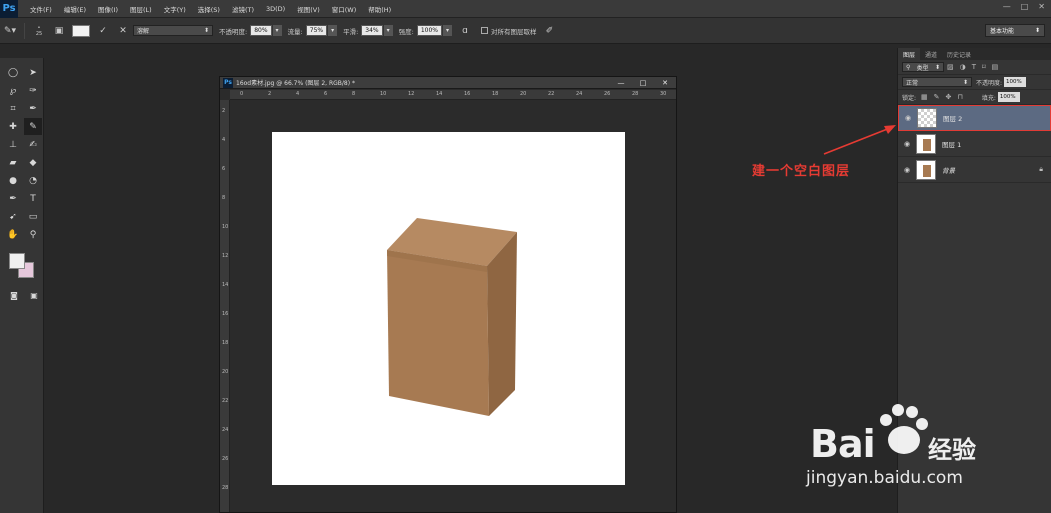 The image size is (1051, 513). I want to click on workspace-dropdown: 基本功能 ⬍, so click(1015, 30).